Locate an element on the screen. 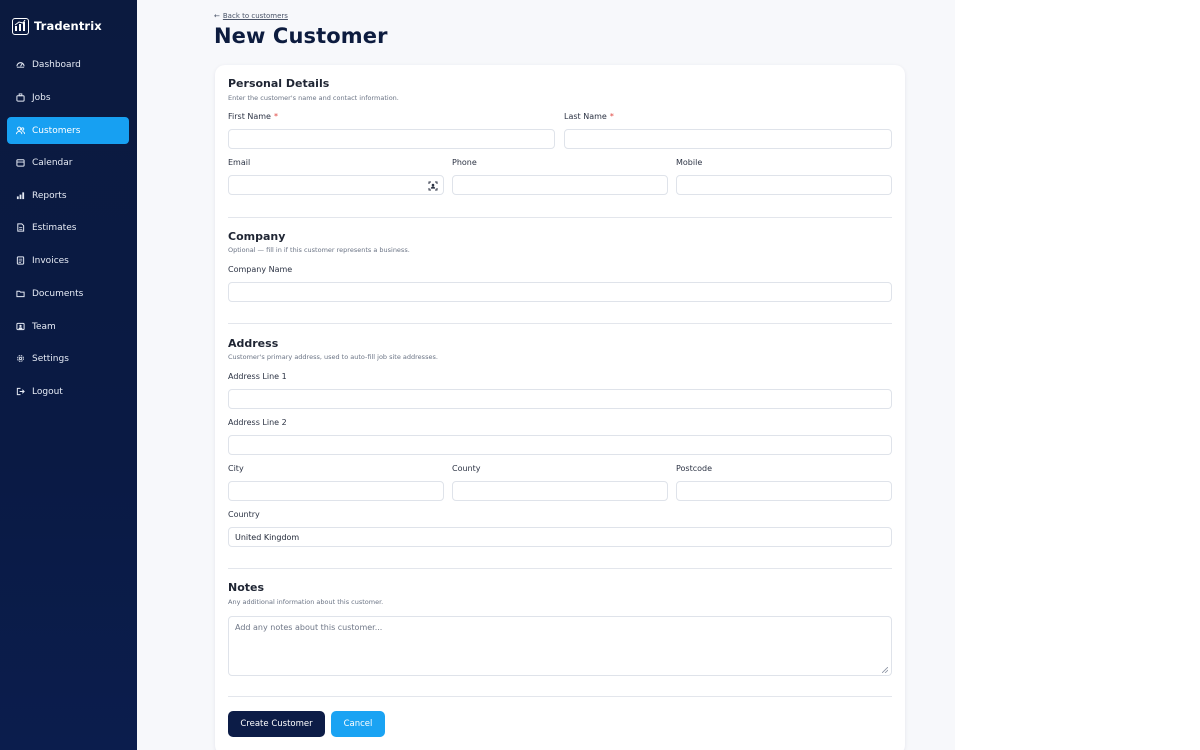  logout-icon is located at coordinates (20, 391).